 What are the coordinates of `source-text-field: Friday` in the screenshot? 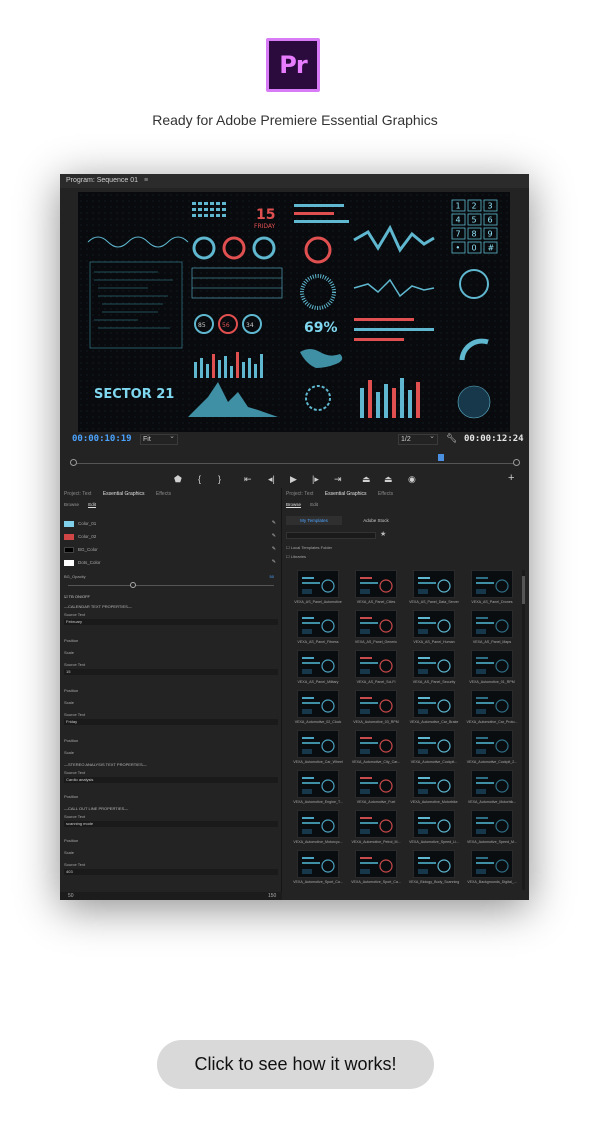 It's located at (171, 722).